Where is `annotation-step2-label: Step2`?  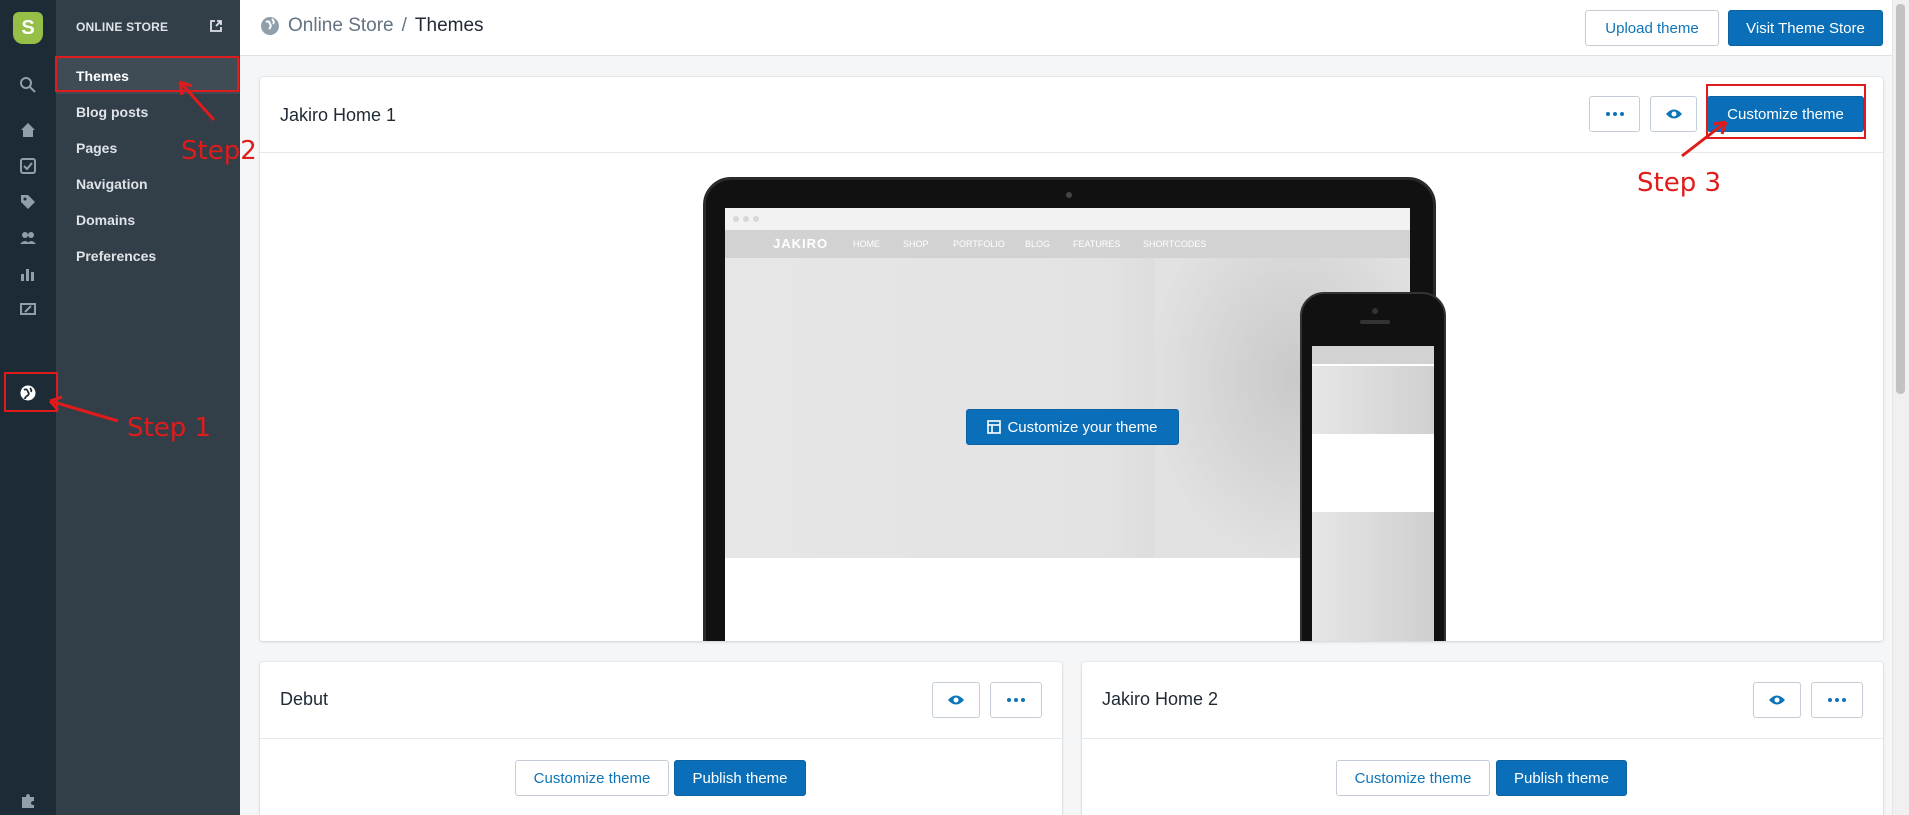 annotation-step2-label: Step2 is located at coordinates (219, 151).